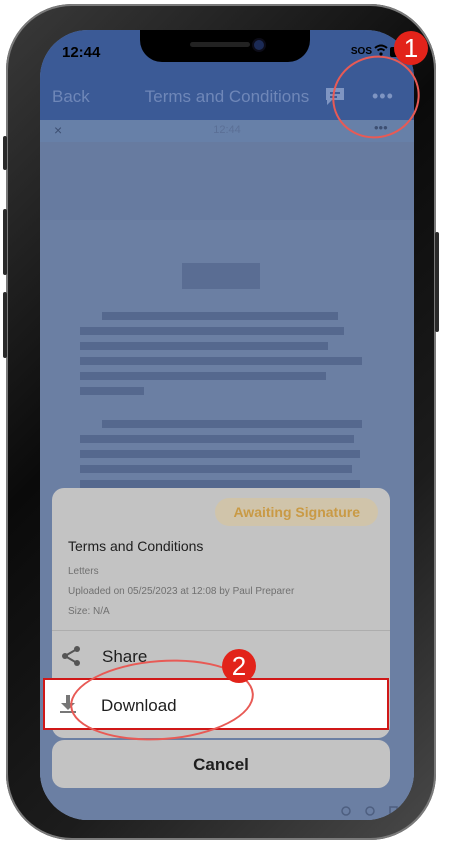 This screenshot has height=846, width=450. Describe the element at coordinates (71, 656) in the screenshot. I see `share-icon` at that location.